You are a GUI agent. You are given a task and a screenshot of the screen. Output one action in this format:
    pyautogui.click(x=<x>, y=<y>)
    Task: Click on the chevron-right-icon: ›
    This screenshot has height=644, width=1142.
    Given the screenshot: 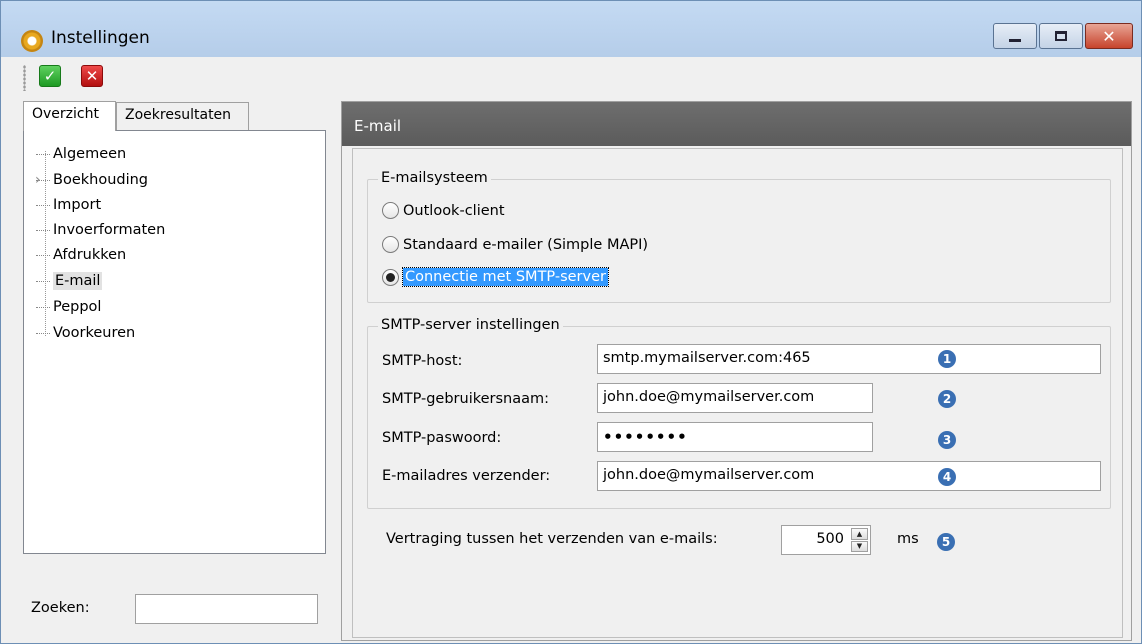 What is the action you would take?
    pyautogui.click(x=38, y=180)
    